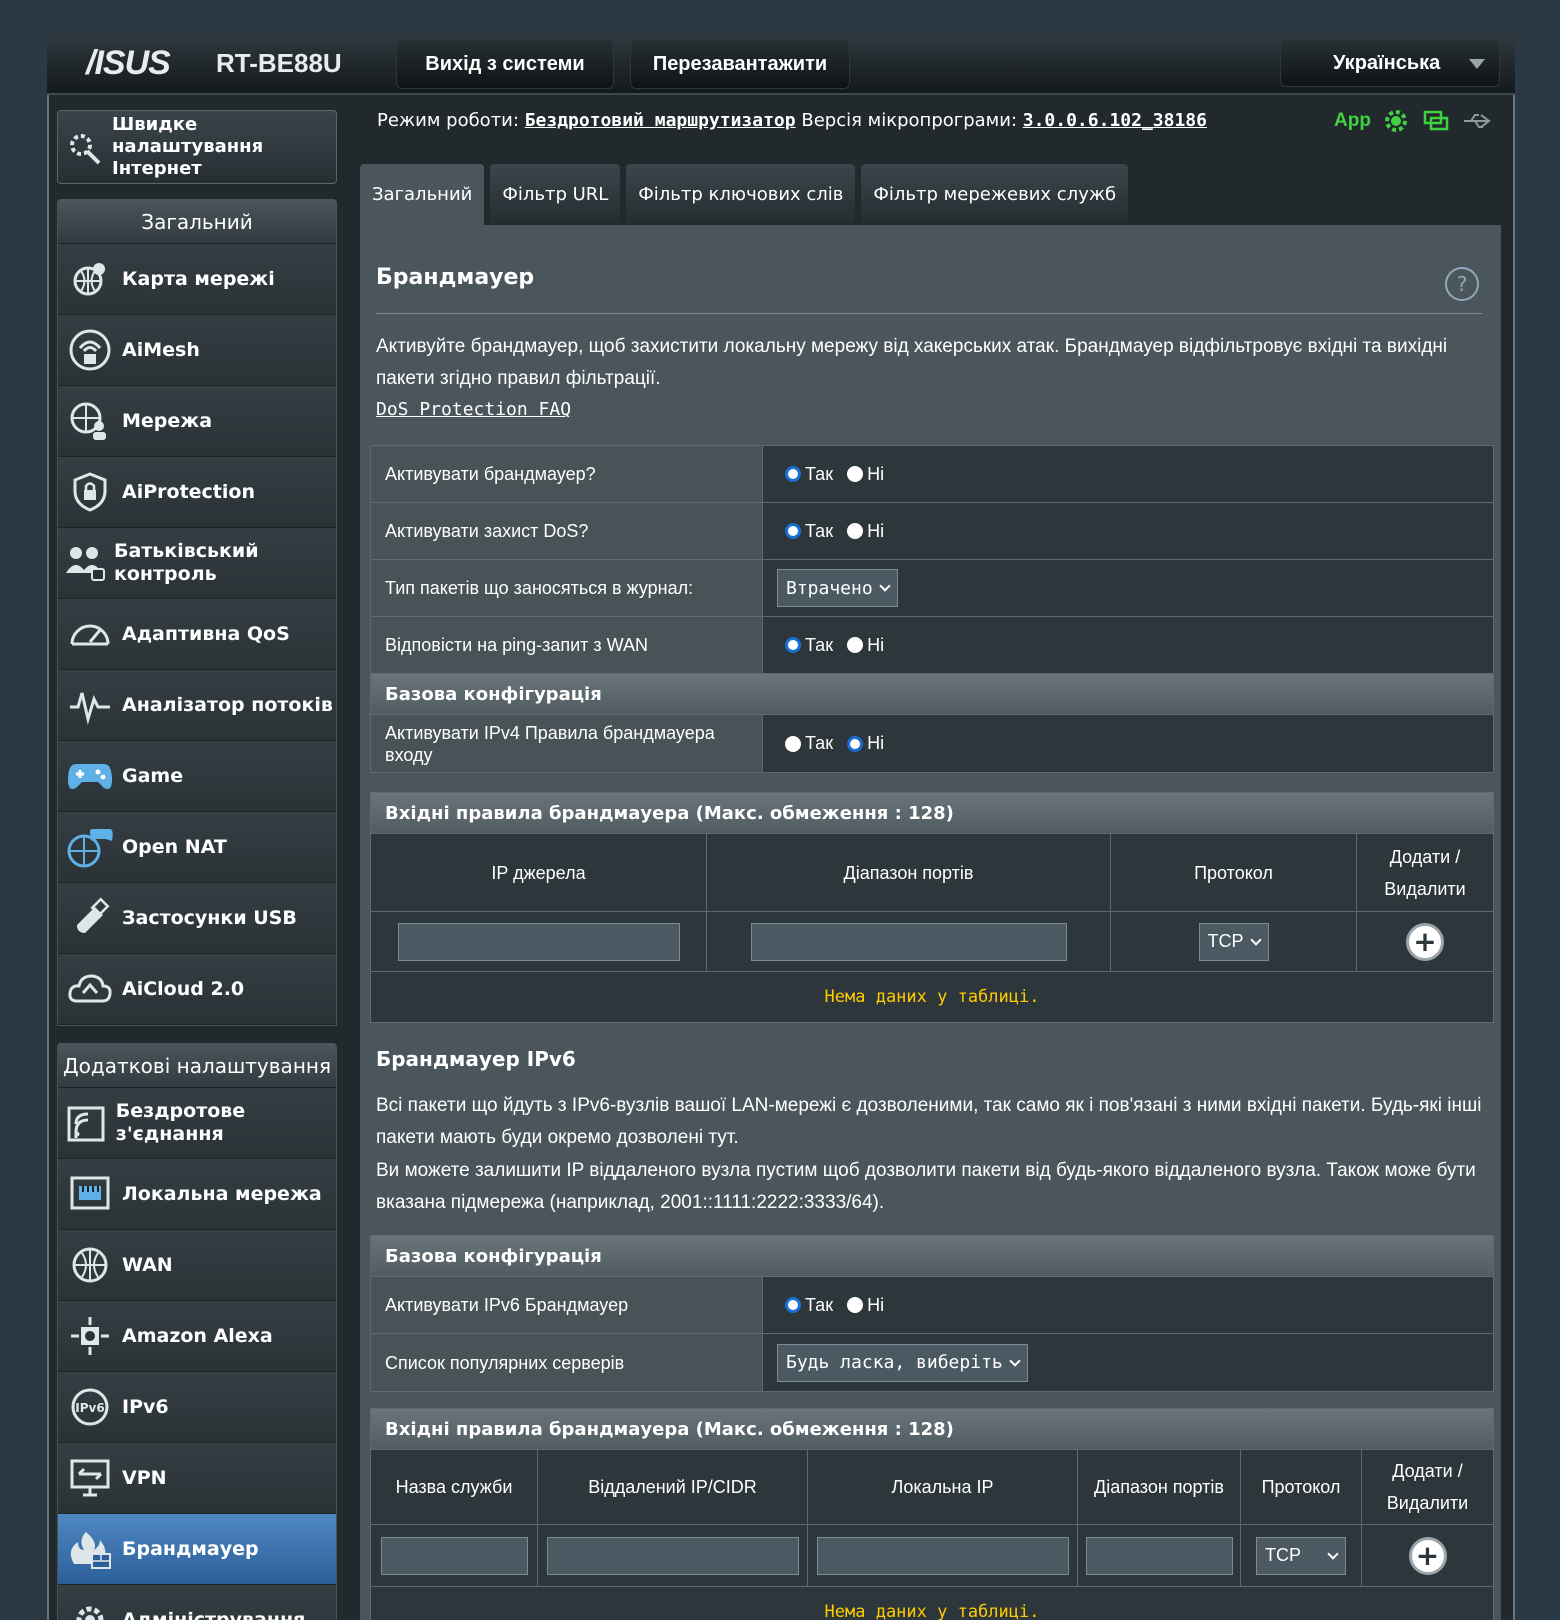  I want to click on dos-faq-link: DoS Protection FAQ, so click(473, 409).